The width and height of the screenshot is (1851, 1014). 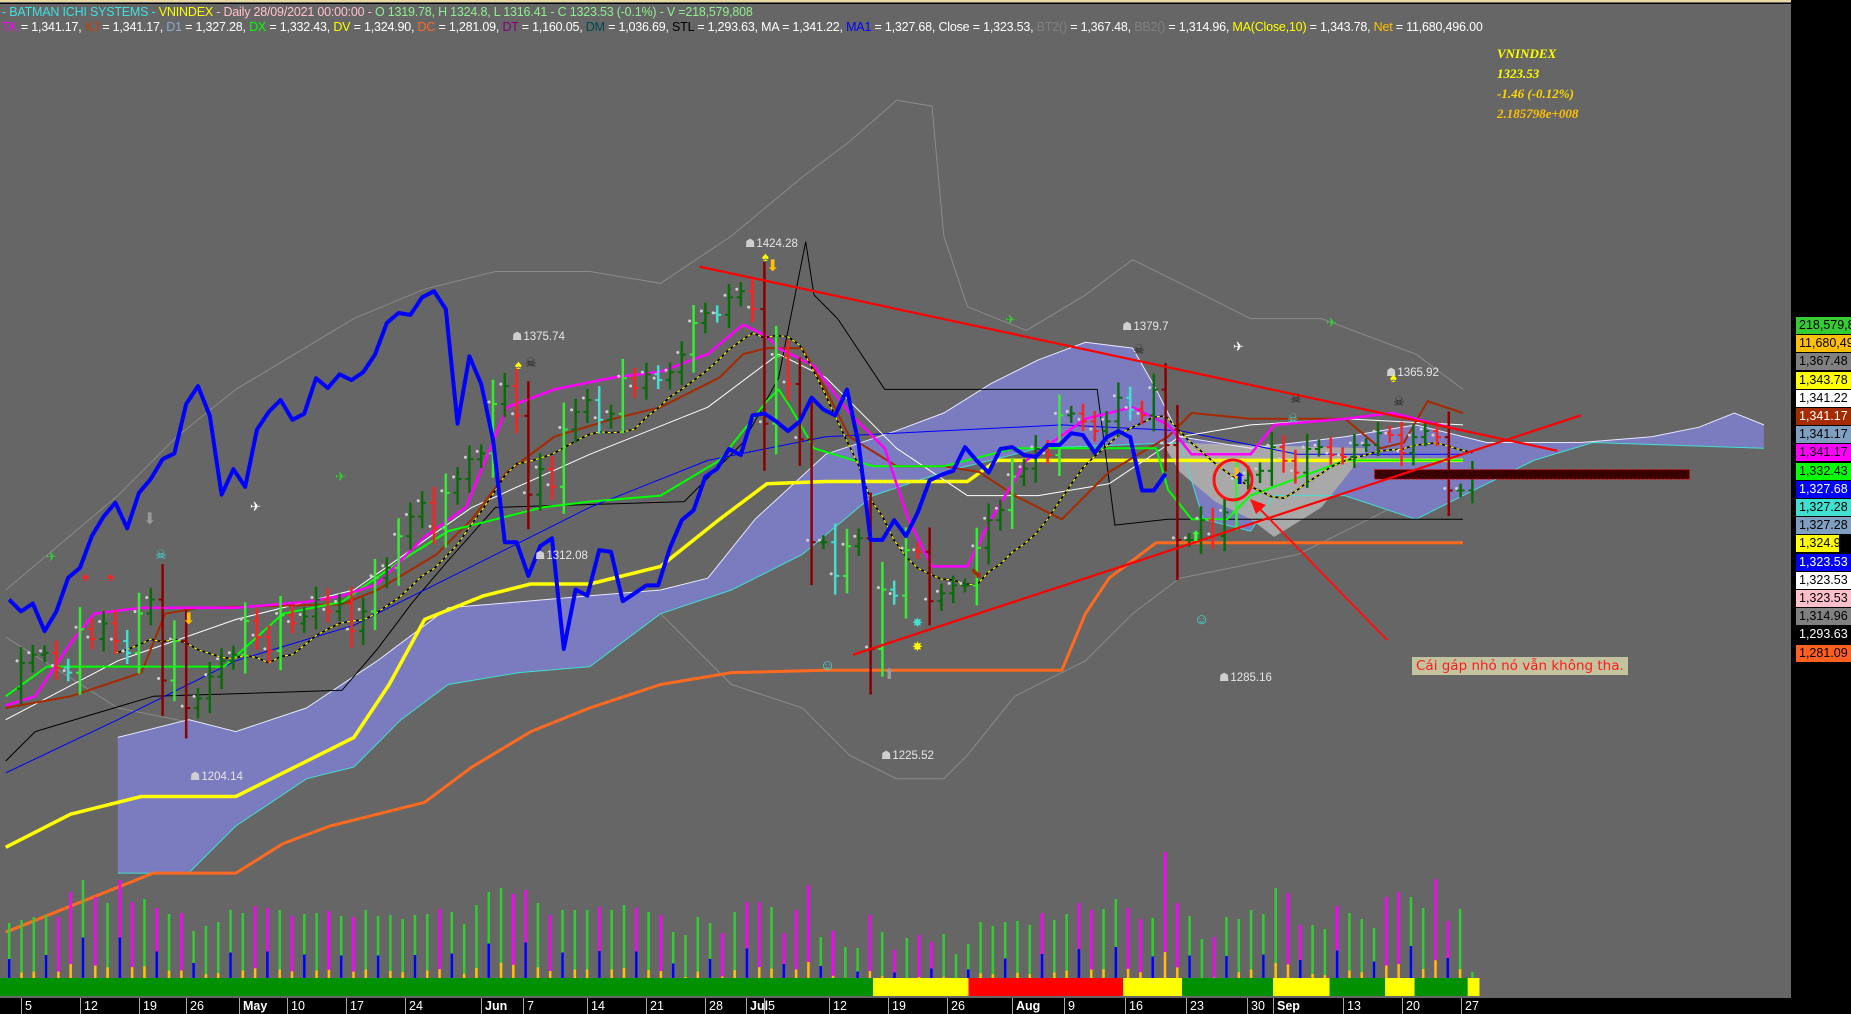 What do you see at coordinates (1100, 27) in the screenshot?
I see `indicator-value: = 1,367.48,` at bounding box center [1100, 27].